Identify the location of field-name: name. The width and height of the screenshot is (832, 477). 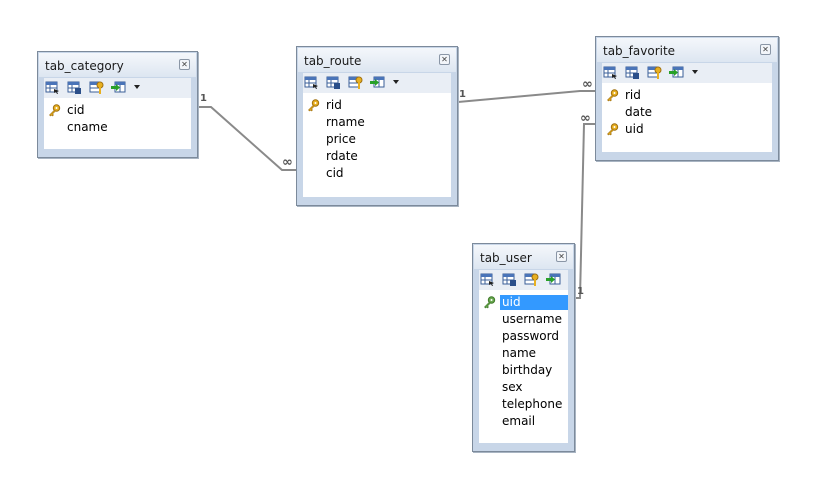
(519, 353).